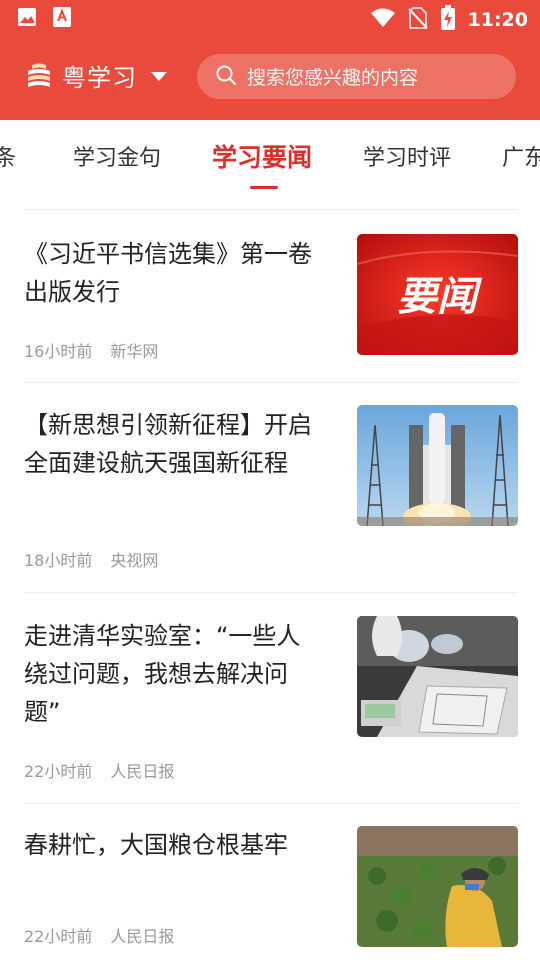  What do you see at coordinates (159, 76) in the screenshot?
I see `chevron-down-icon` at bounding box center [159, 76].